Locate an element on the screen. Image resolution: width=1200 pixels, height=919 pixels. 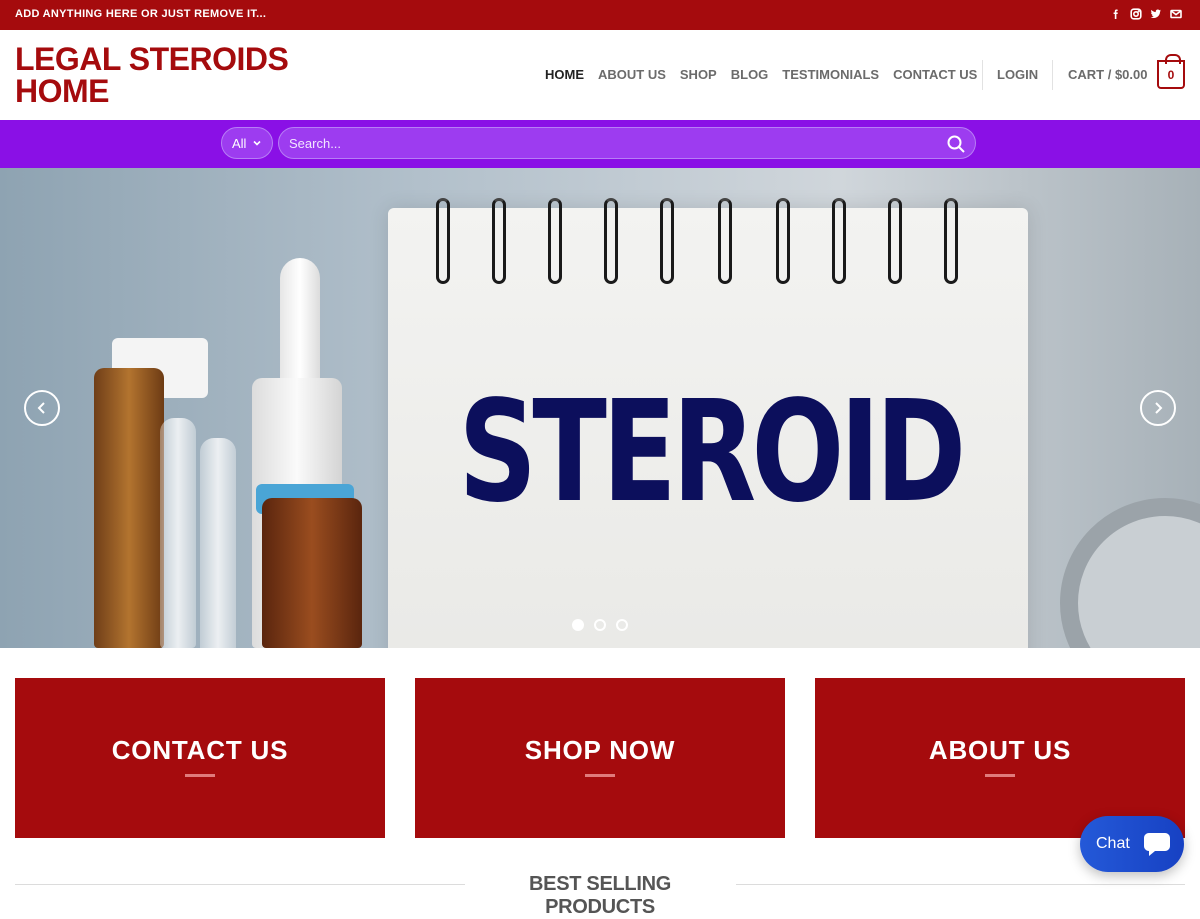
cart-count: 0 is located at coordinates (1171, 74).